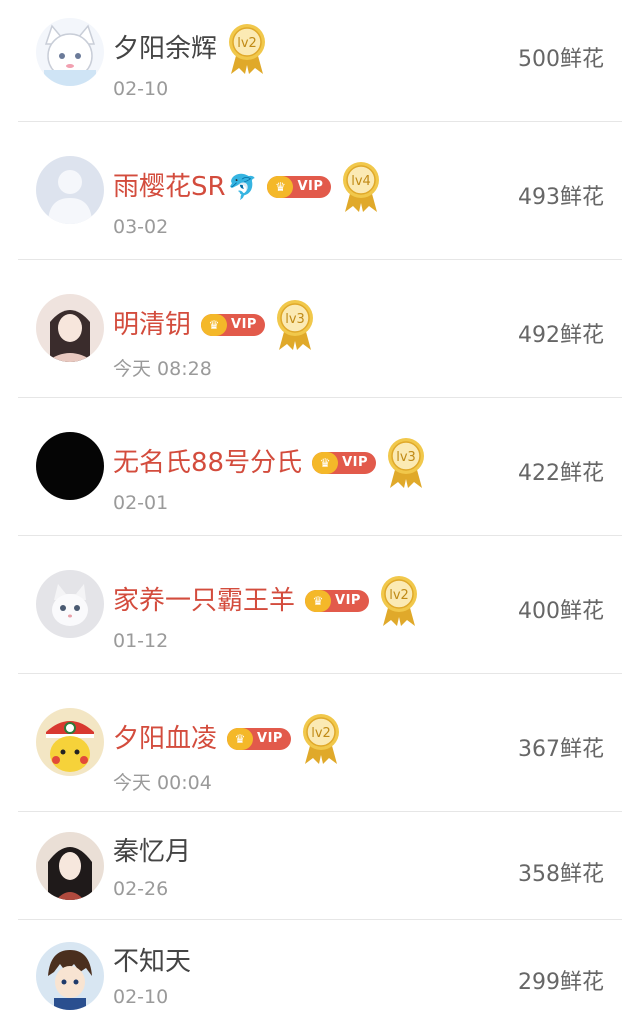  Describe the element at coordinates (561, 59) in the screenshot. I see `flower-count: 500鲜花` at that location.